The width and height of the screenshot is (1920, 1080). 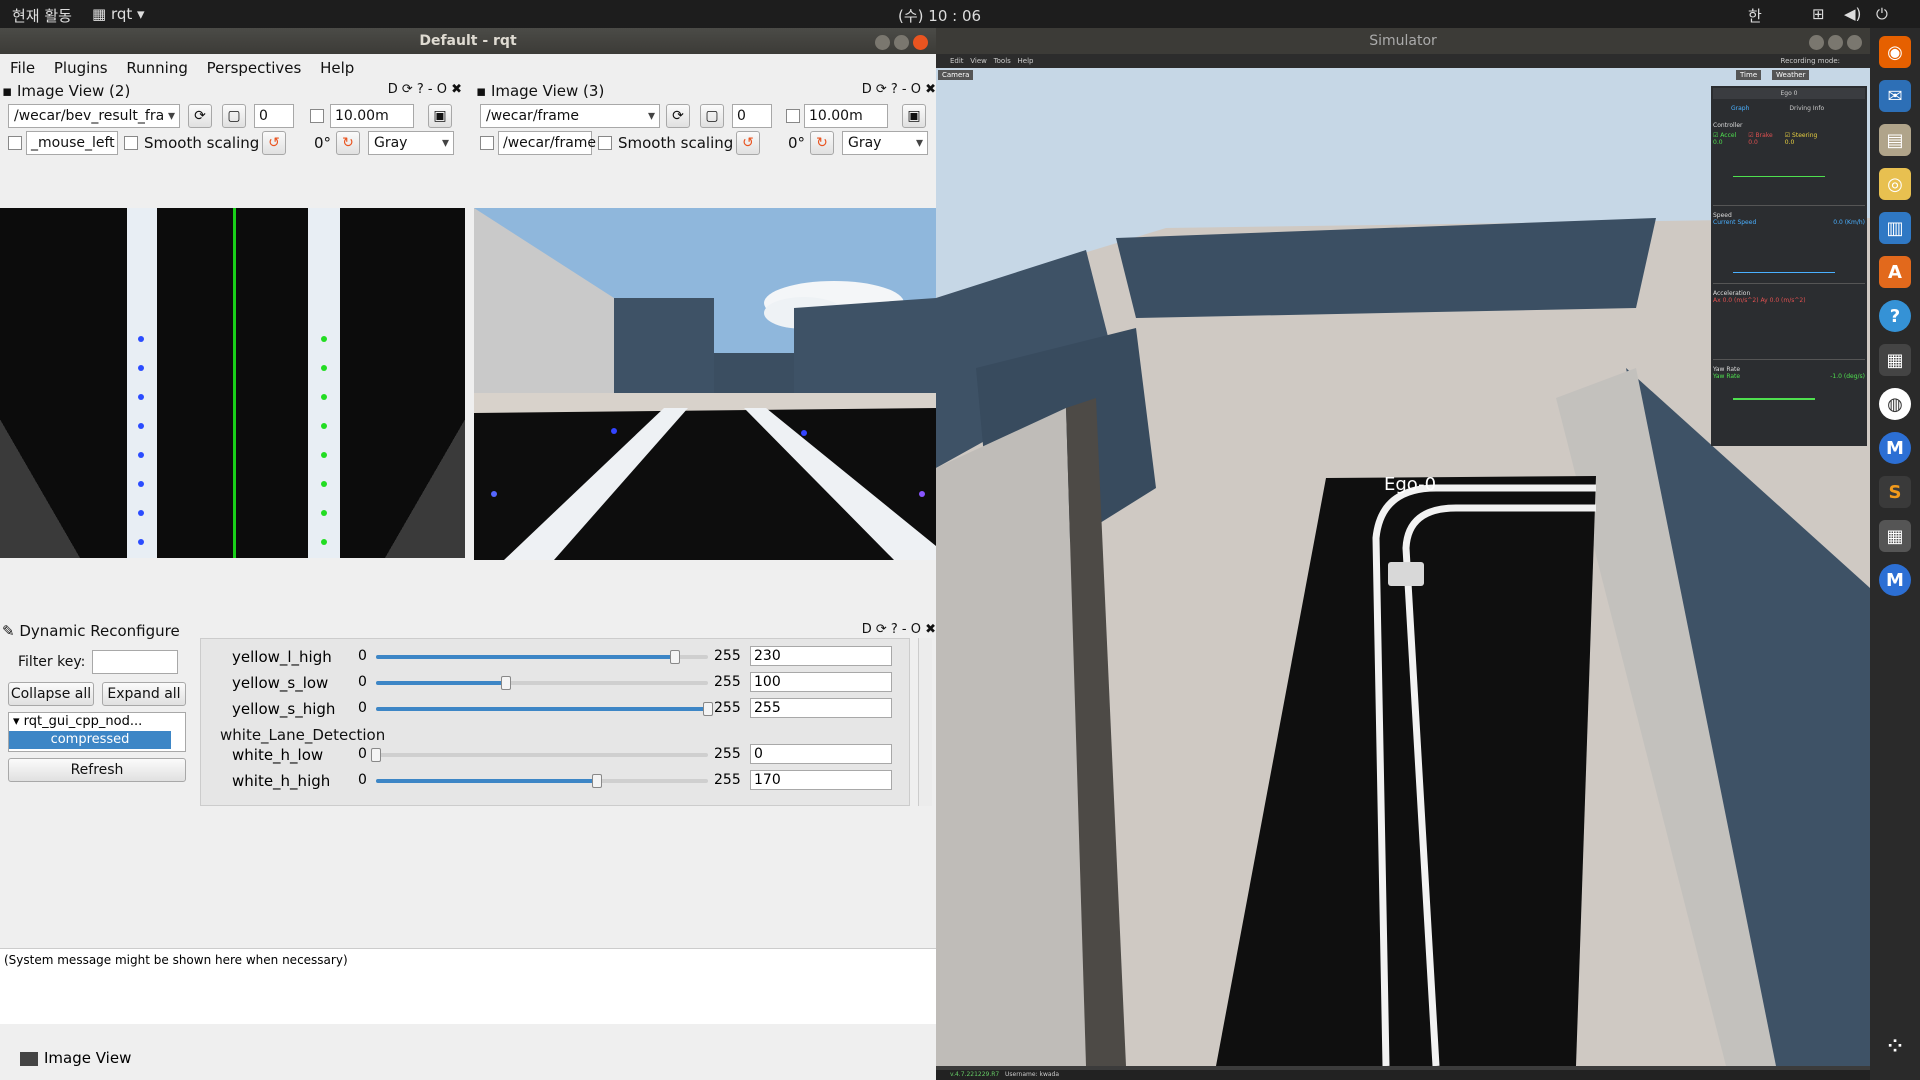 What do you see at coordinates (97, 770) in the screenshot?
I see `refresh-button: Refresh` at bounding box center [97, 770].